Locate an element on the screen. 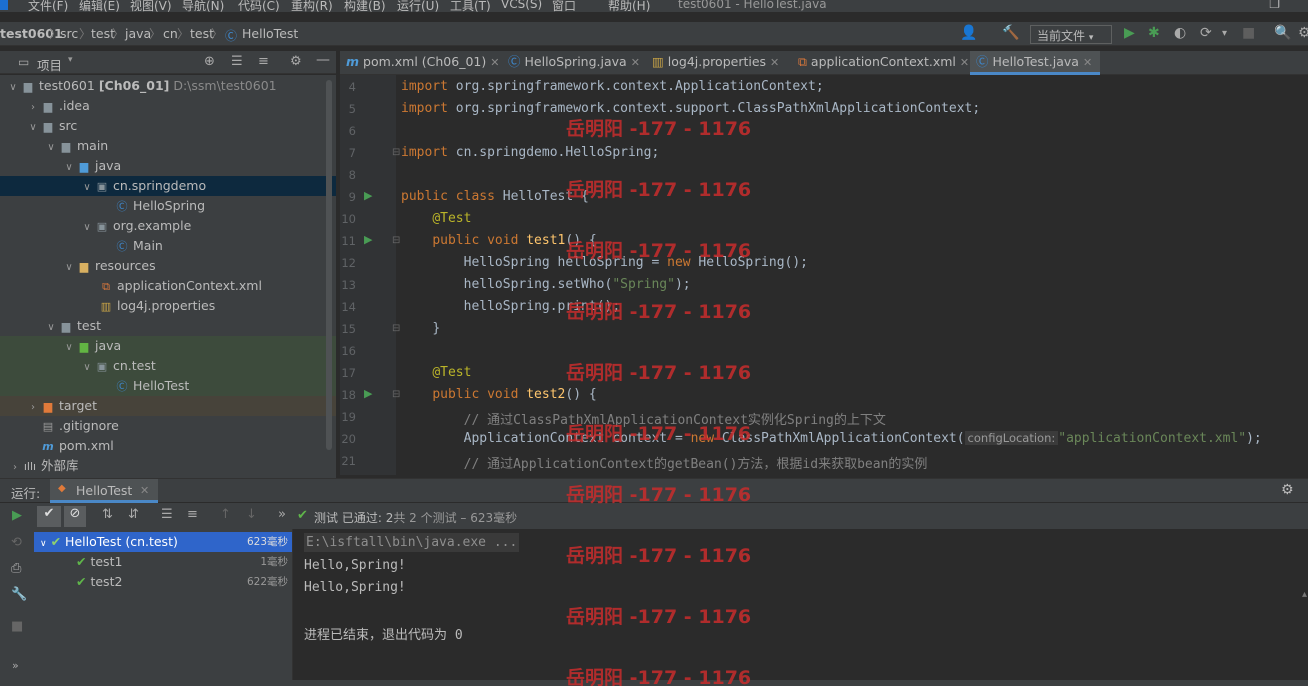 The width and height of the screenshot is (1308, 686). show-ignored-icon: ⊘ is located at coordinates (75, 516).